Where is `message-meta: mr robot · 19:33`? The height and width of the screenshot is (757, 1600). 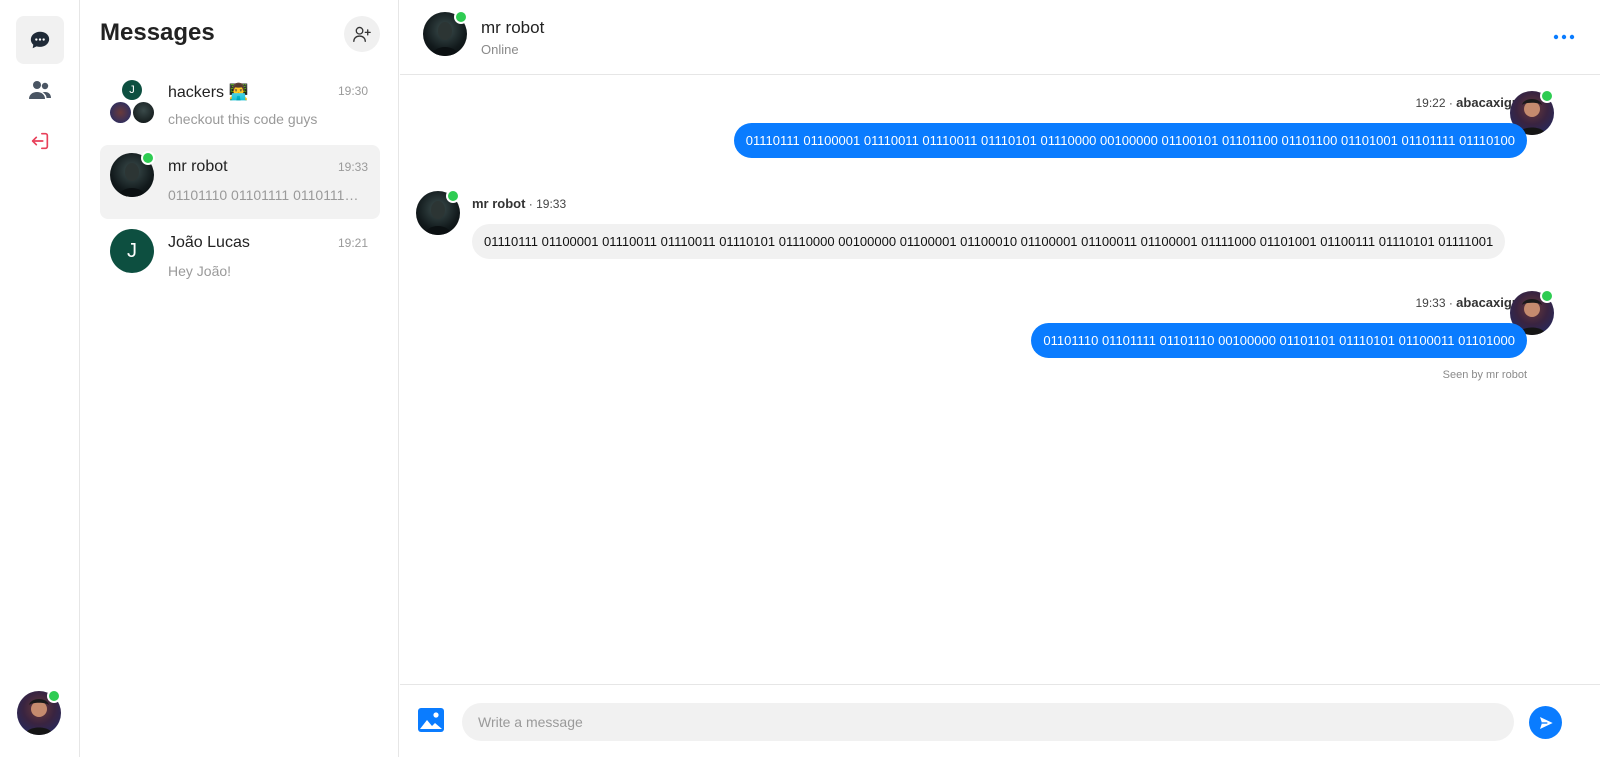
message-meta: mr robot · 19:33 is located at coordinates (519, 203).